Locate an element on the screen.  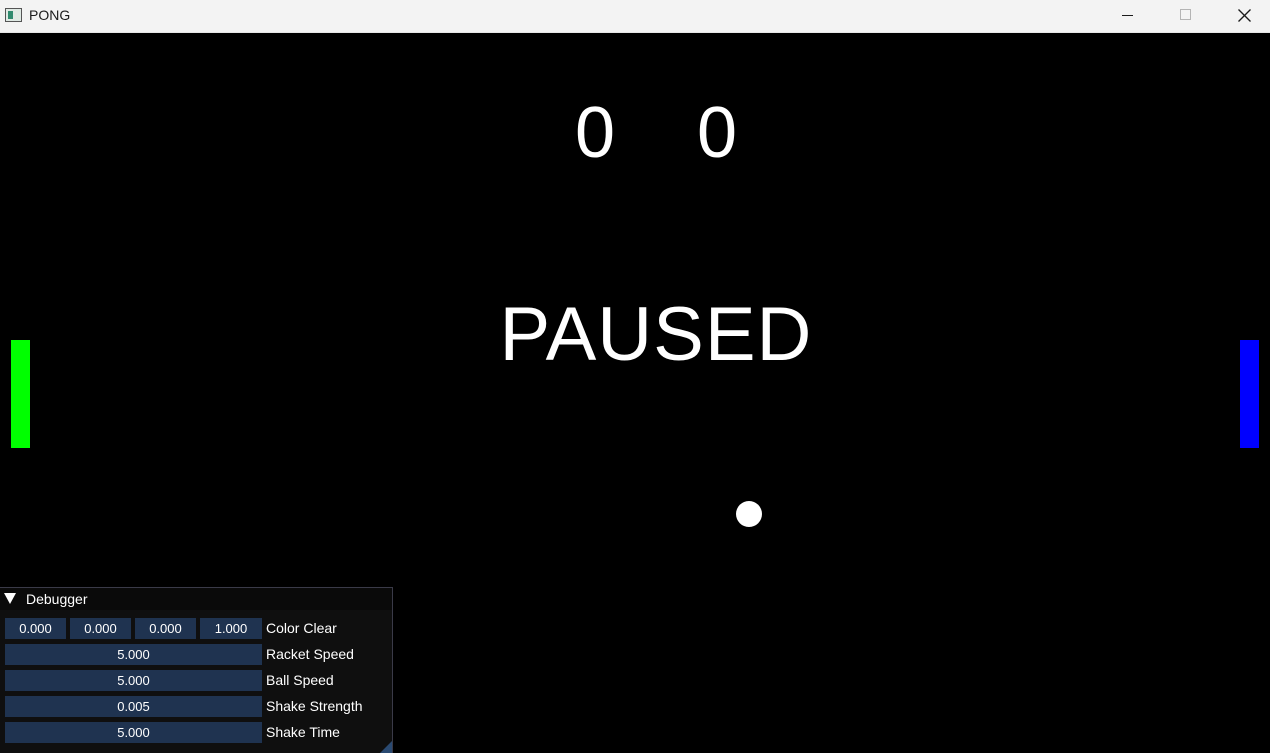
maximize-button is located at coordinates (1186, 16).